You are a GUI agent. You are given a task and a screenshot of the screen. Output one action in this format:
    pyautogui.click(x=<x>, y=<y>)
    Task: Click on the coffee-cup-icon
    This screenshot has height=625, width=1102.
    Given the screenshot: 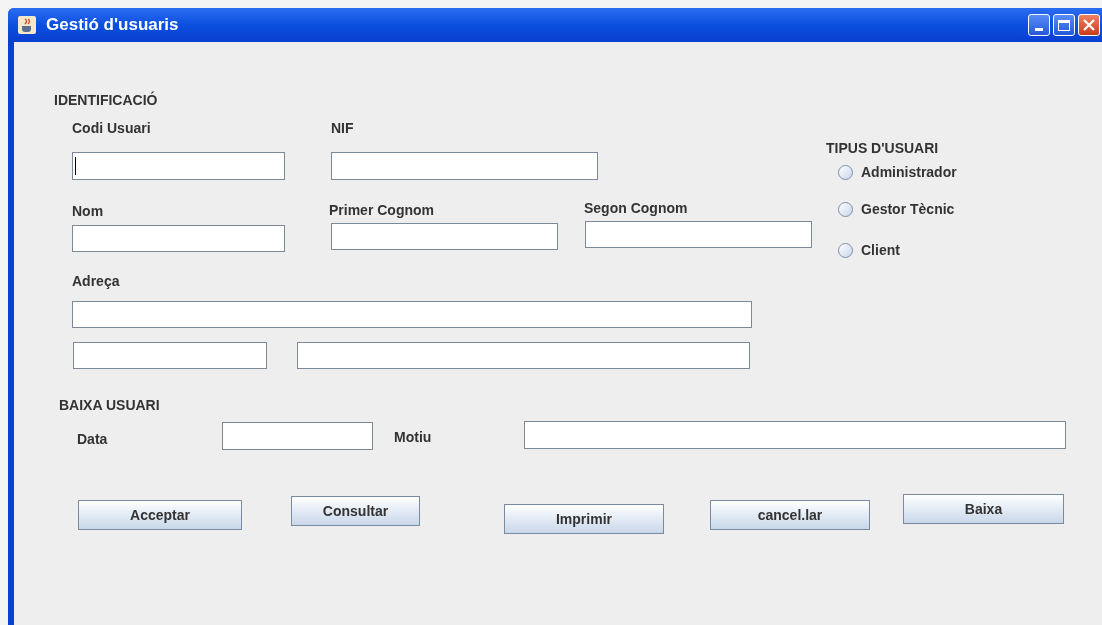 What is the action you would take?
    pyautogui.click(x=27, y=25)
    